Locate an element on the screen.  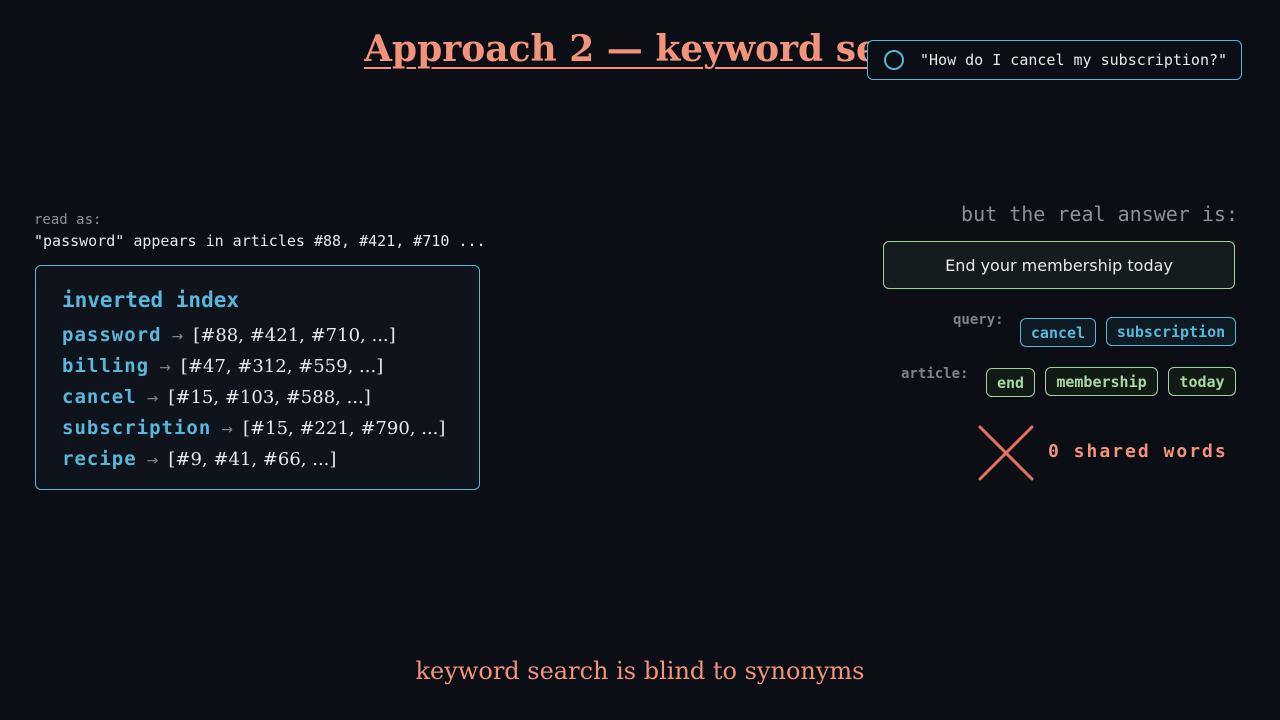
index-row: subscription → [#15, #221, #790, ...] is located at coordinates (270, 428).